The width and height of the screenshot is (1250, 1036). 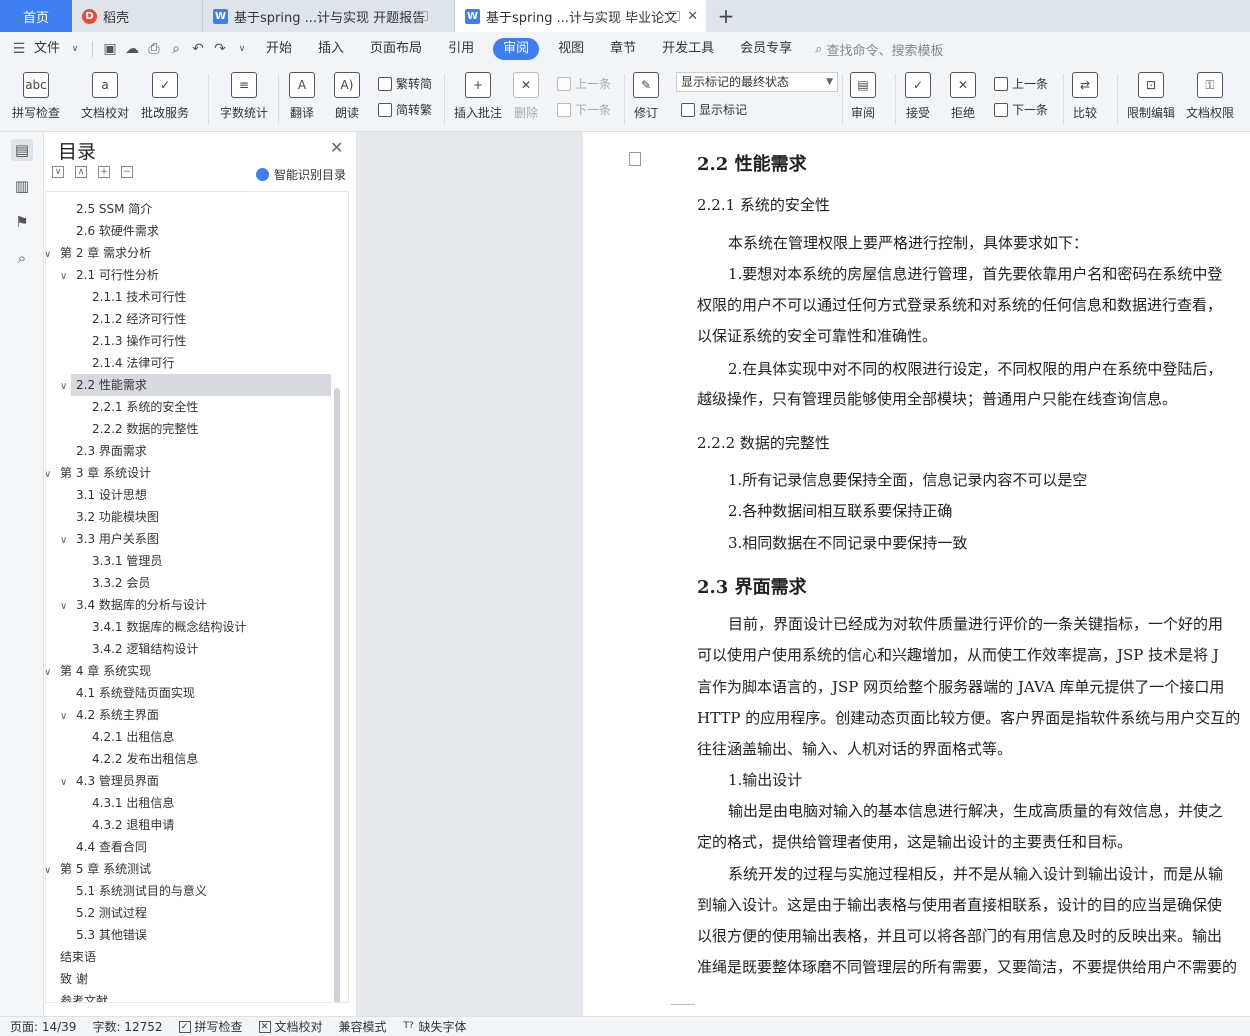 What do you see at coordinates (47, 49) in the screenshot?
I see `file-menu: 文件` at bounding box center [47, 49].